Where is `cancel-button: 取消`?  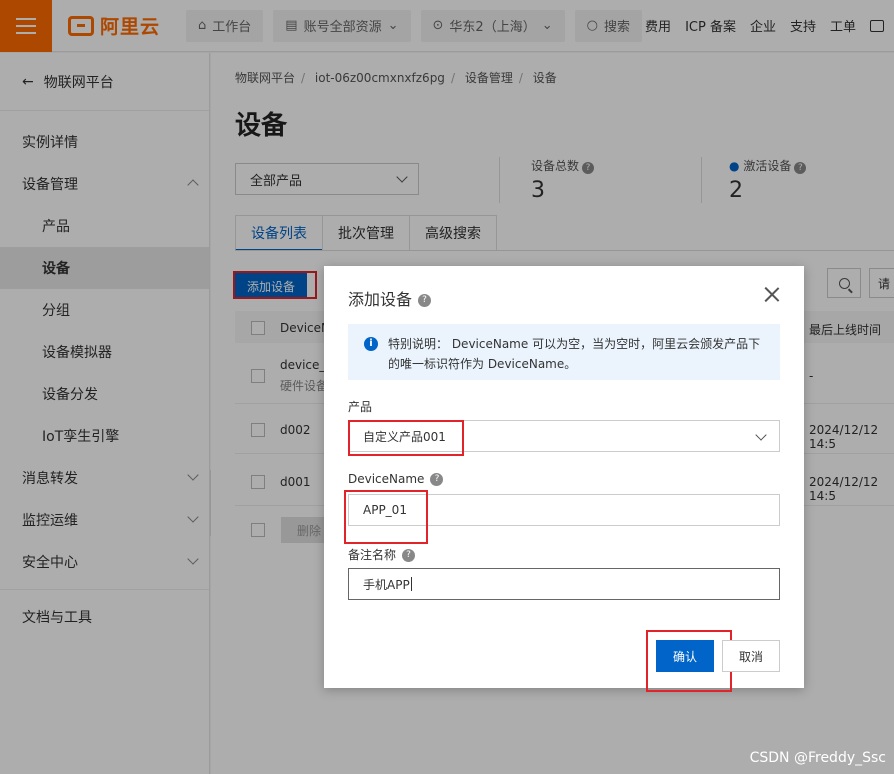 cancel-button: 取消 is located at coordinates (751, 656).